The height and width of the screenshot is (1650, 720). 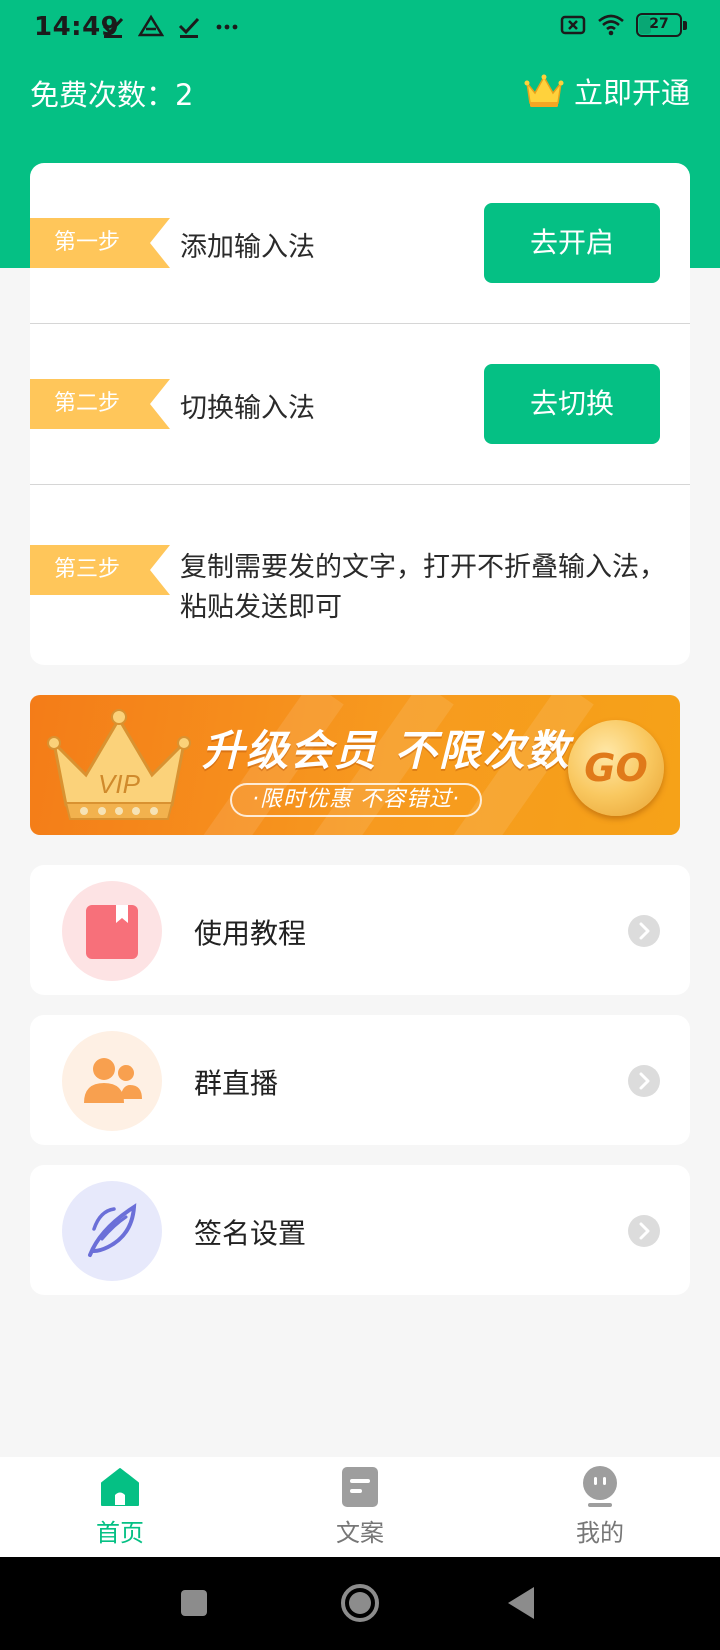 What do you see at coordinates (522, 1603) in the screenshot?
I see `back-icon` at bounding box center [522, 1603].